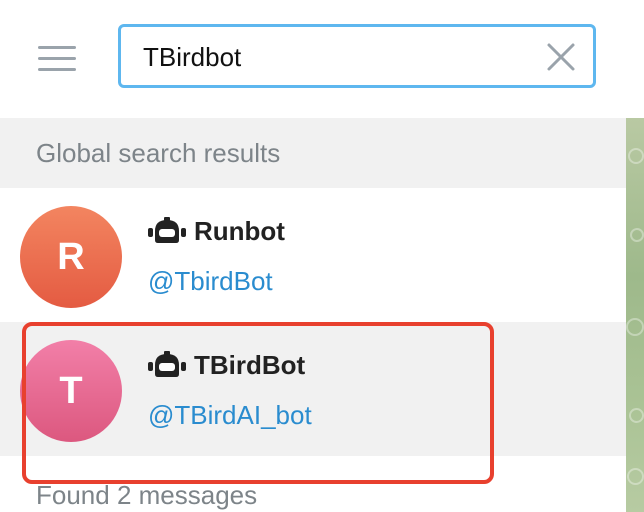 This screenshot has width=644, height=512. I want to click on section-header-label: Global search results, so click(158, 153).